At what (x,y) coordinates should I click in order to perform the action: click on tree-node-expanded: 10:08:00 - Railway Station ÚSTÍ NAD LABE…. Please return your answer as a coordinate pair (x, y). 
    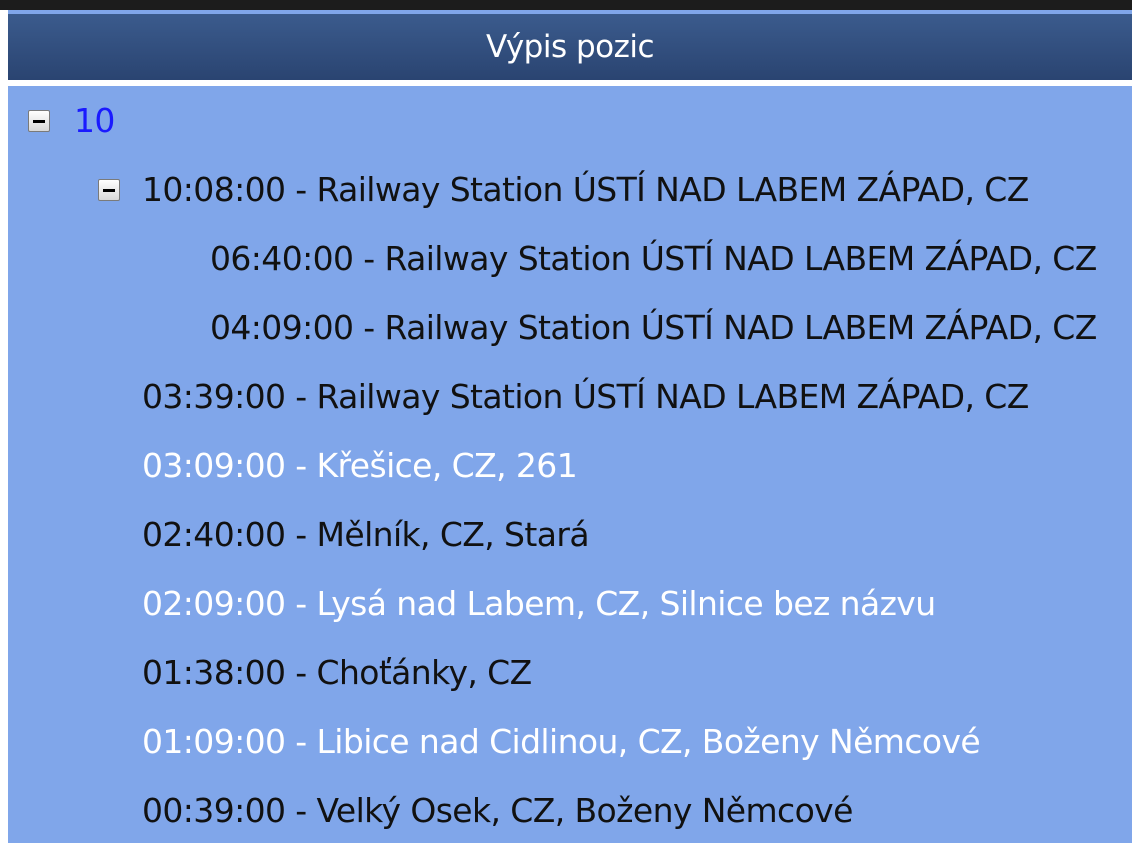
    Looking at the image, I should click on (585, 189).